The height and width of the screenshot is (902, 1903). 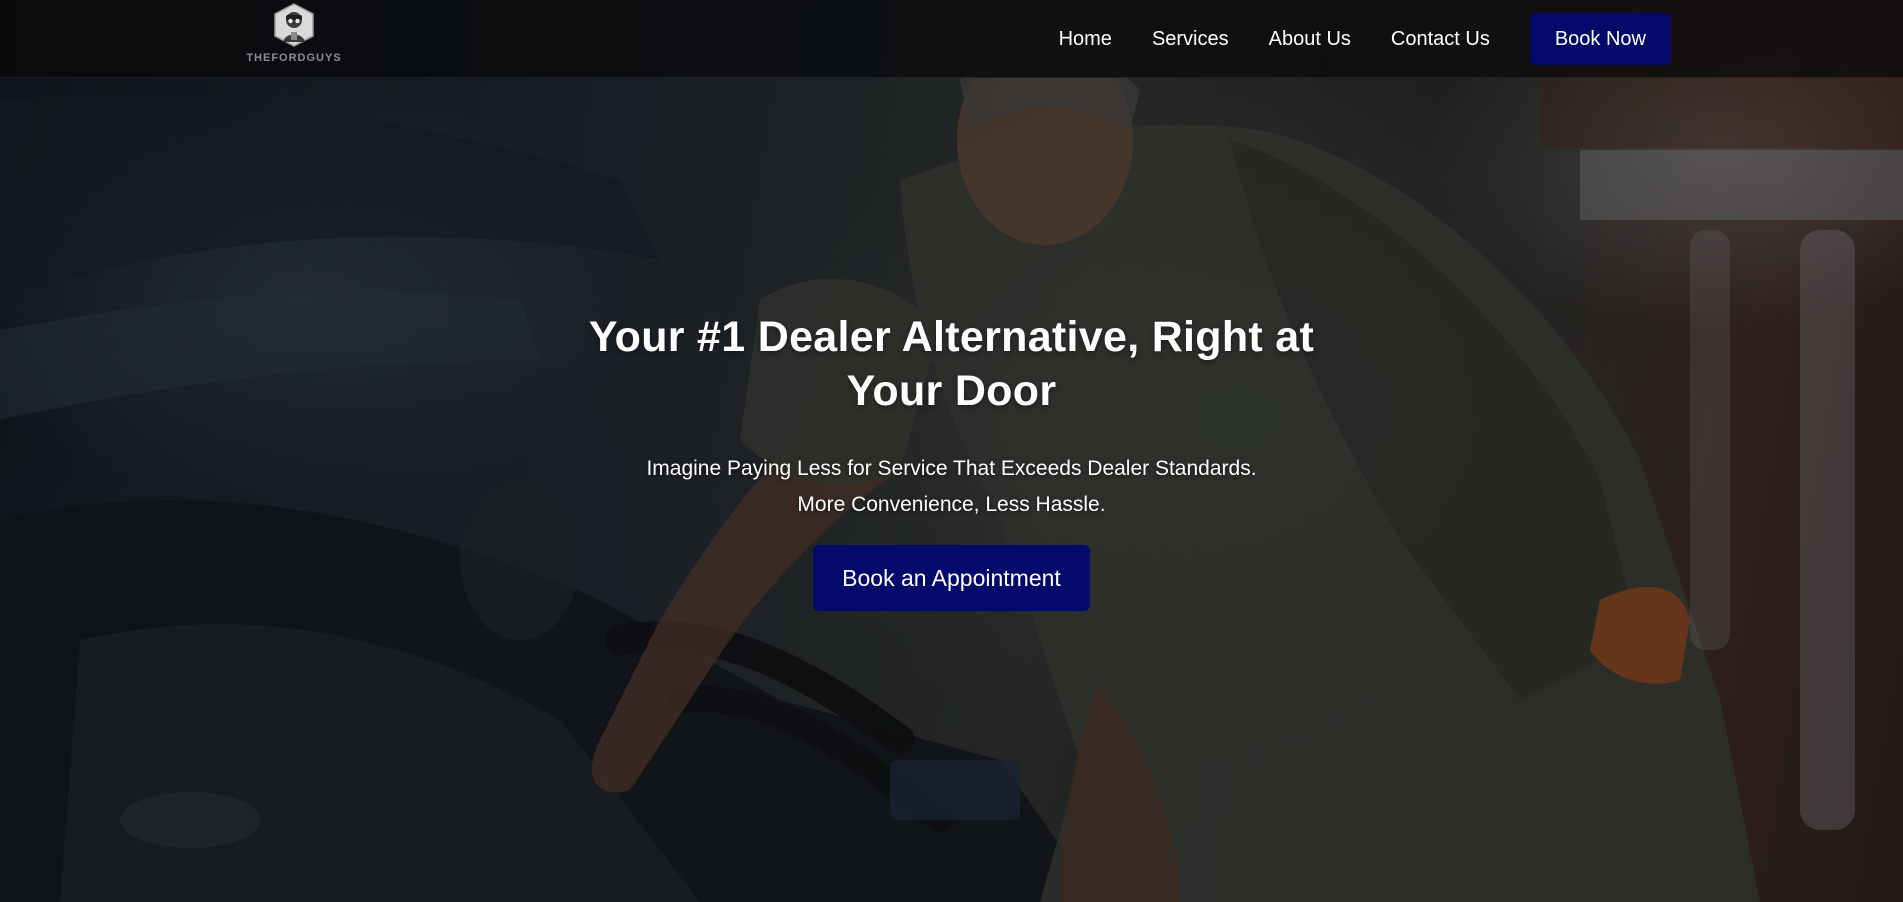 I want to click on nav-services: Services, so click(x=1190, y=39).